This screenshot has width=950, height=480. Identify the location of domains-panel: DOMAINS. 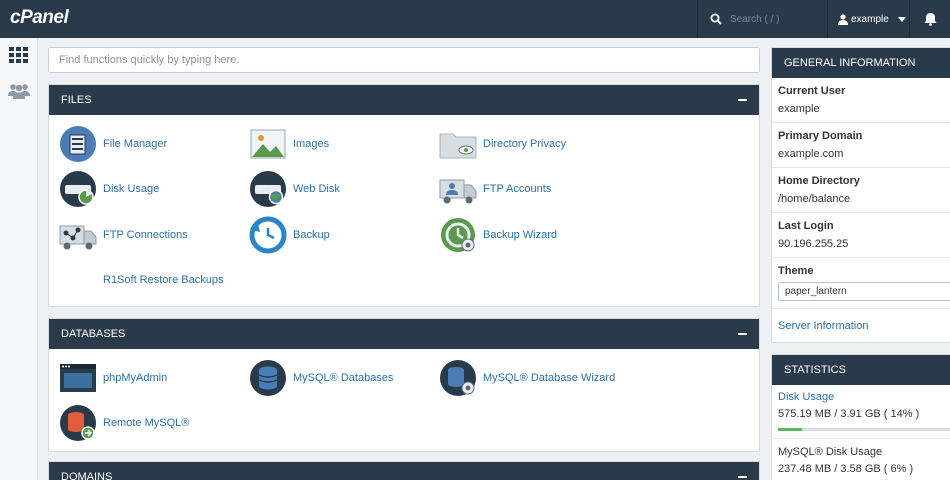
(404, 470).